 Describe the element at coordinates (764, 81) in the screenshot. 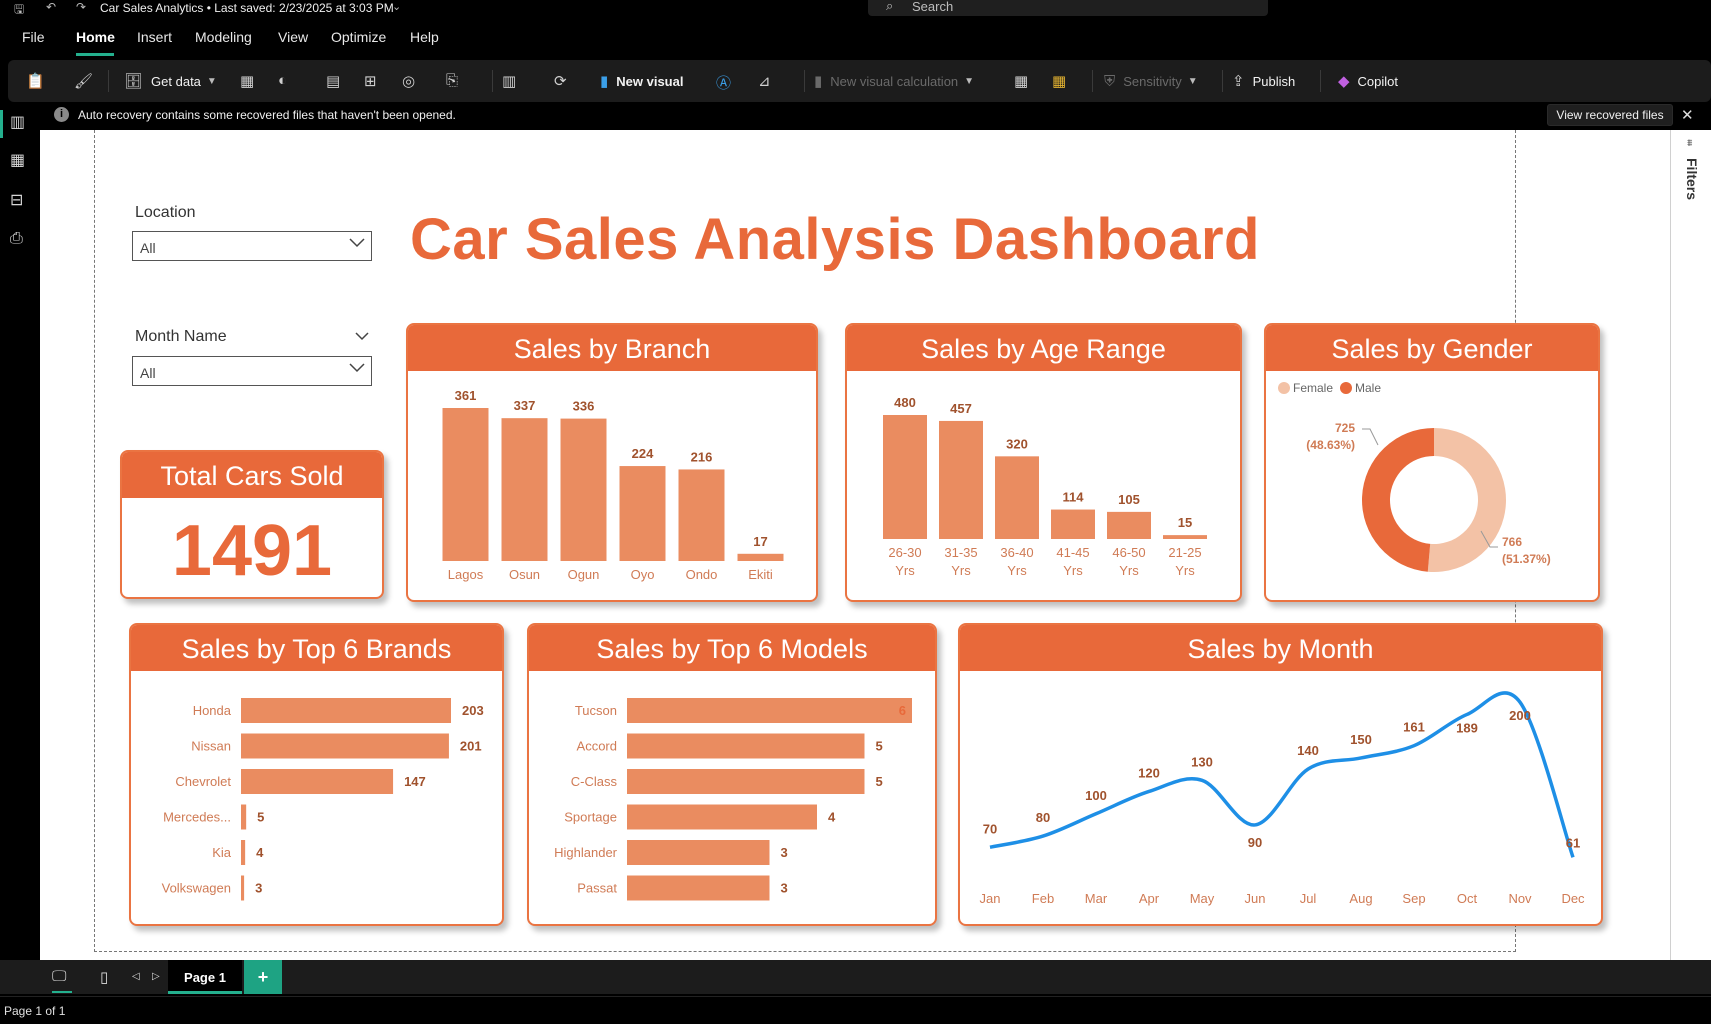

I see `more-visuals-icon: ⊿` at that location.